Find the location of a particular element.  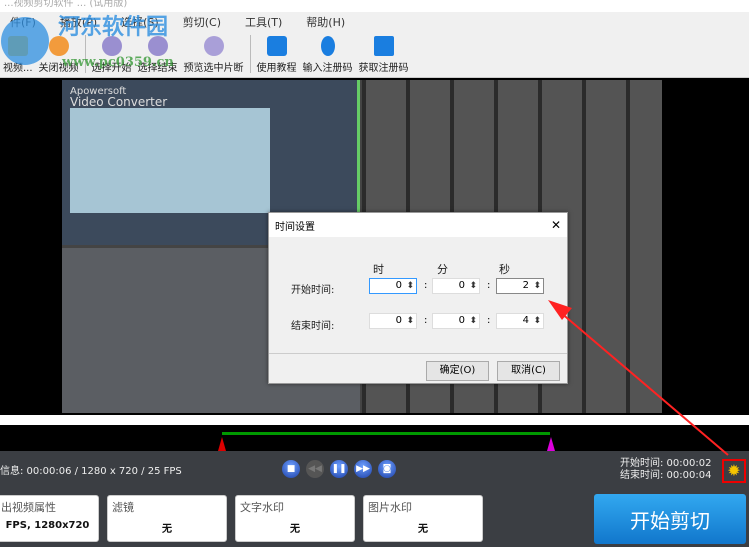

end-hour-input: 0 is located at coordinates (393, 321).